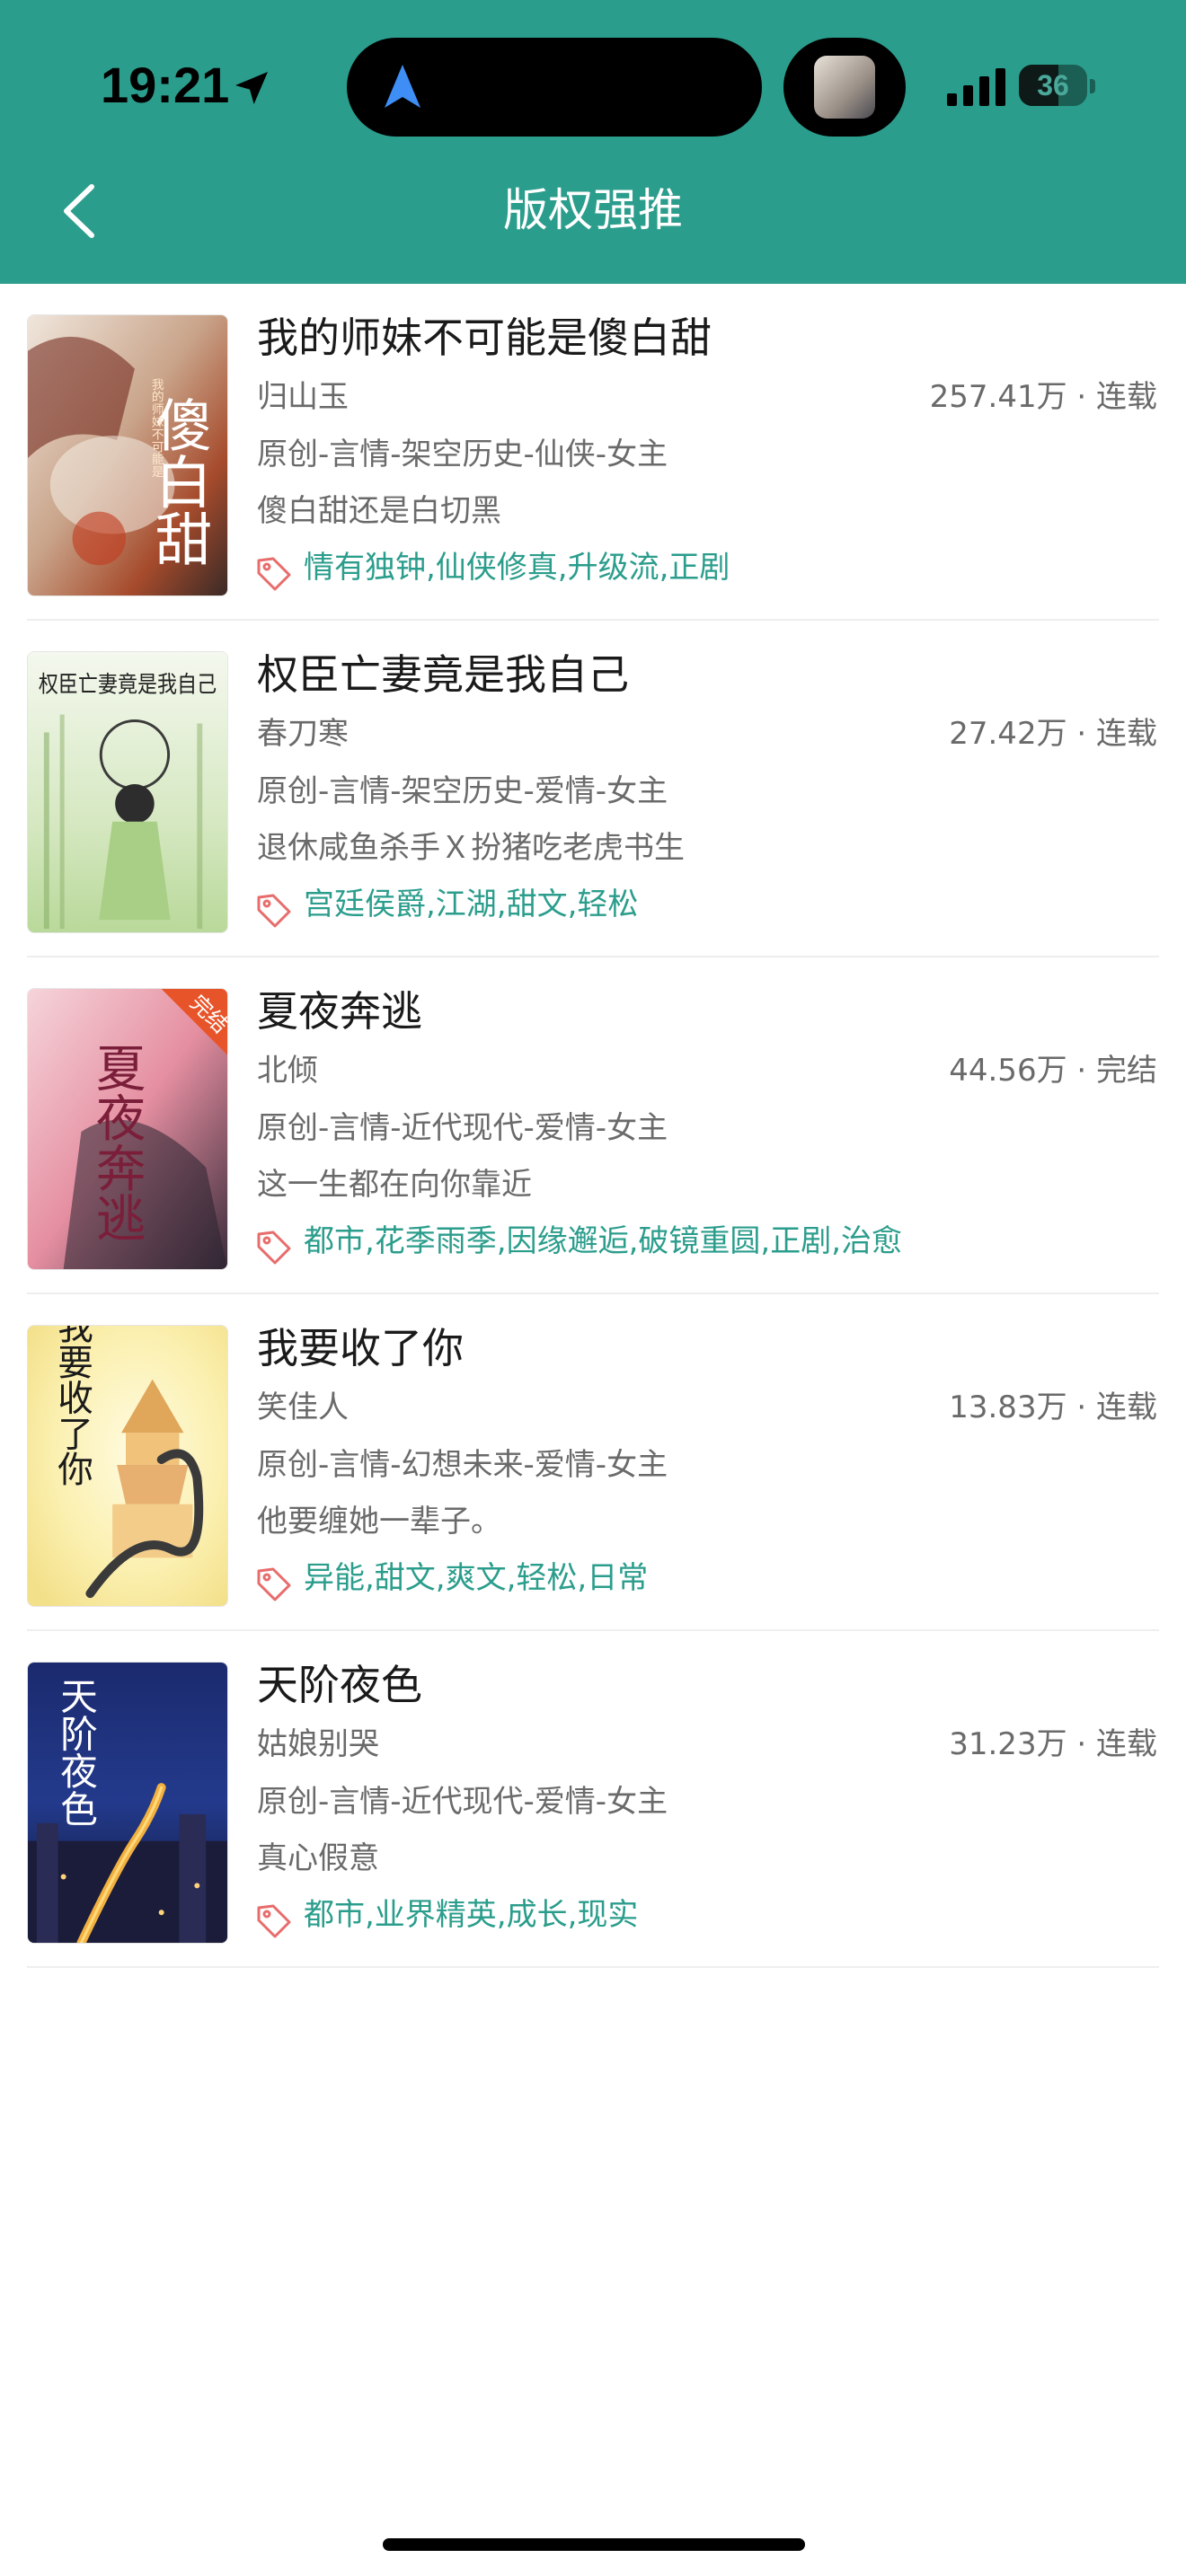  I want to click on cover-title: 夏夜奔逃, so click(117, 1143).